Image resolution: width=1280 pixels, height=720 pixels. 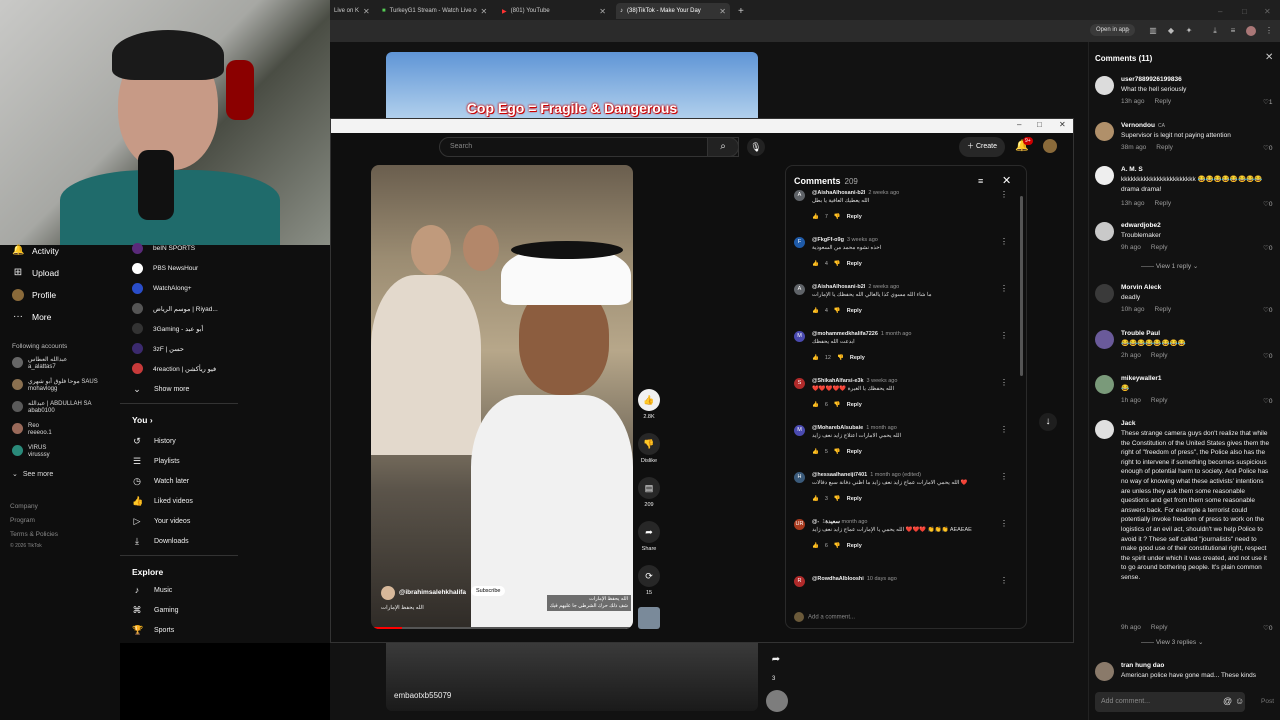 What do you see at coordinates (1141, 287) in the screenshot?
I see `comment-author: Morvin Aleck` at bounding box center [1141, 287].